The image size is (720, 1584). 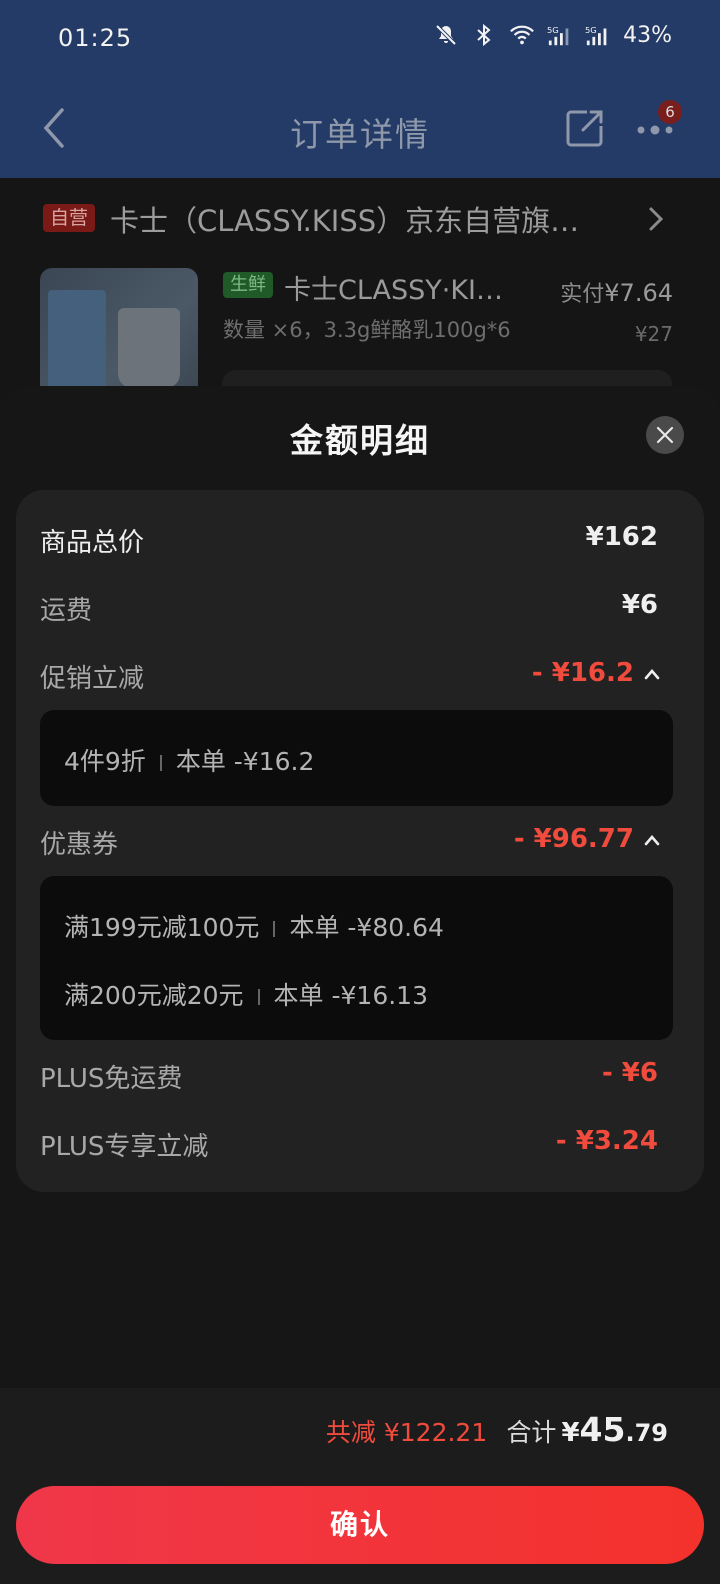 I want to click on product-box, so click(x=77, y=340).